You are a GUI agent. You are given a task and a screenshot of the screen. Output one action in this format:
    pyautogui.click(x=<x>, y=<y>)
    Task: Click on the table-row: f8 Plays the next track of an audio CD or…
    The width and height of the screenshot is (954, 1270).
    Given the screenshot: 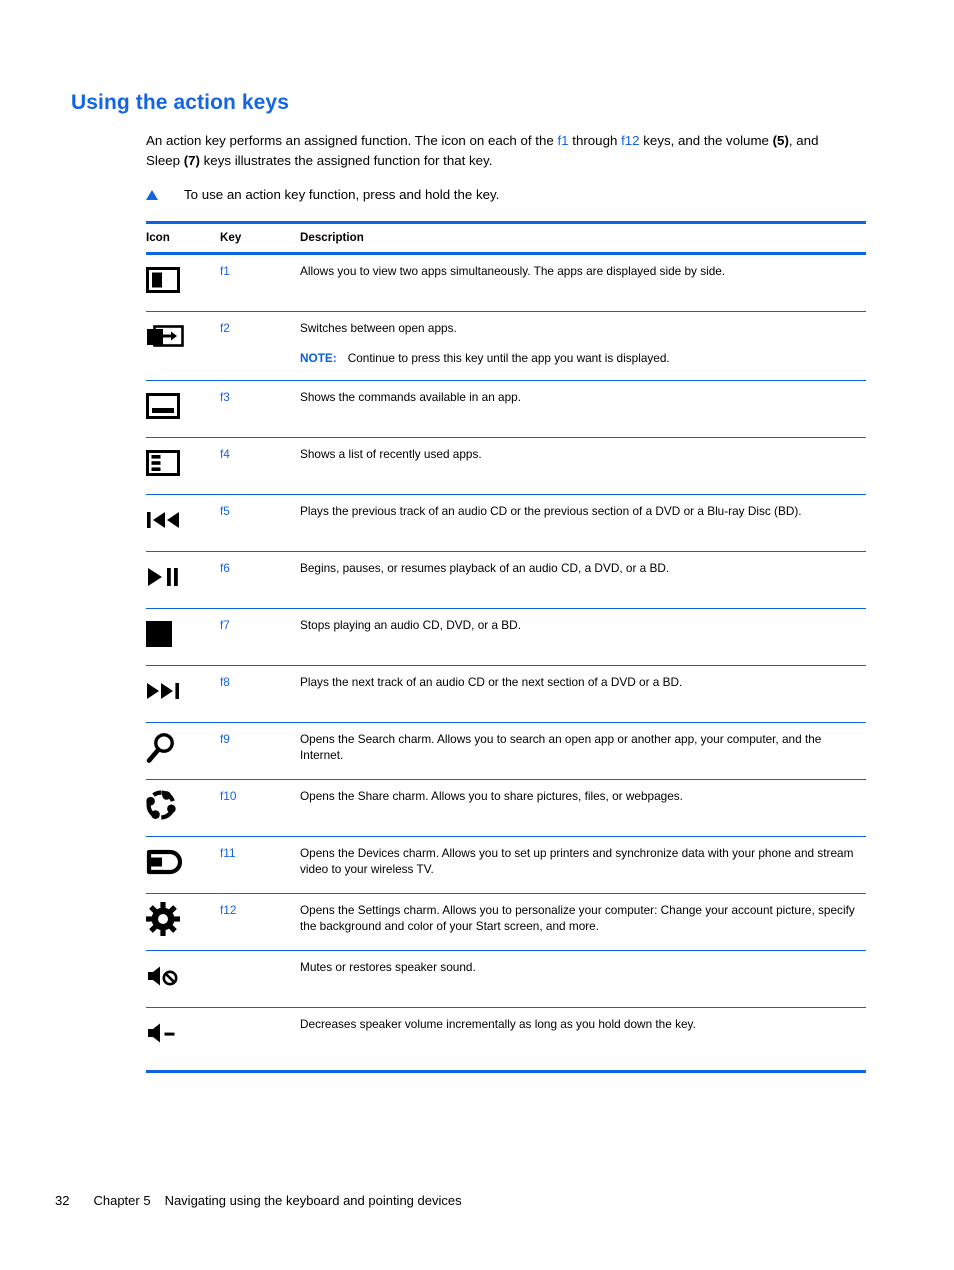 What is the action you would take?
    pyautogui.click(x=506, y=694)
    